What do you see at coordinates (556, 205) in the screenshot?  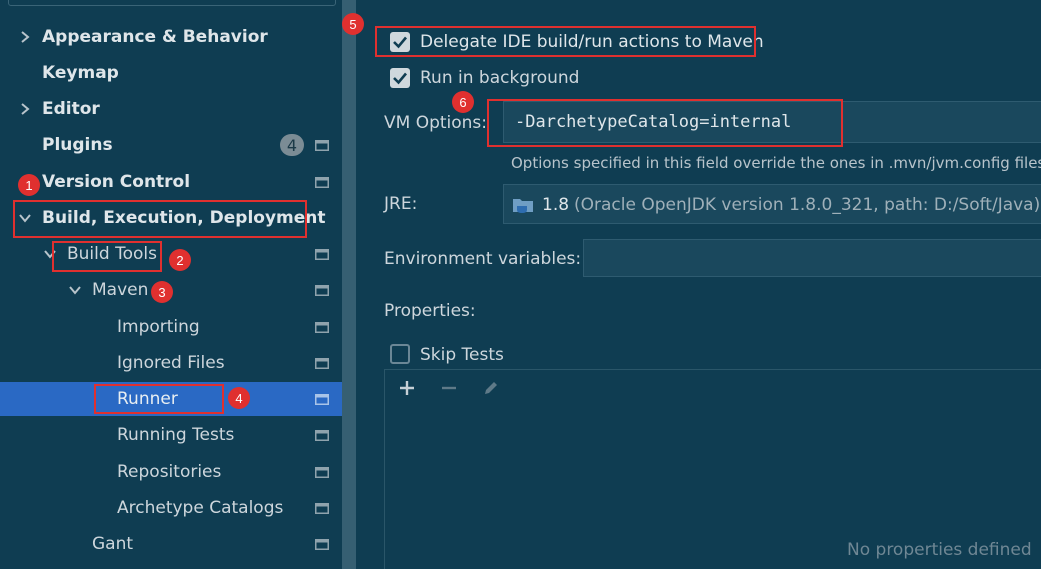 I see `jre-version: 1.8` at bounding box center [556, 205].